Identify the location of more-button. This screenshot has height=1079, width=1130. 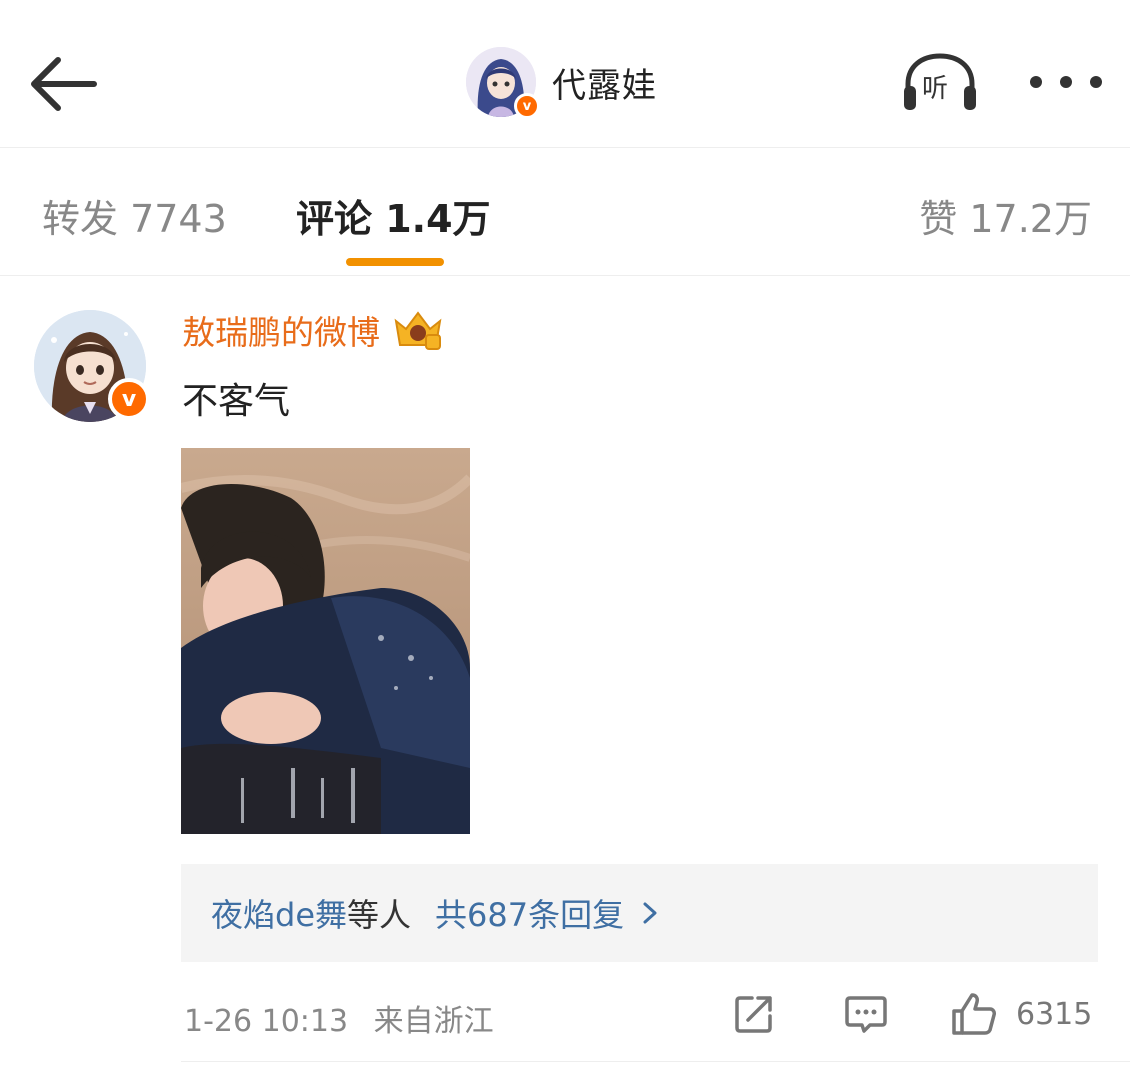
(1066, 82).